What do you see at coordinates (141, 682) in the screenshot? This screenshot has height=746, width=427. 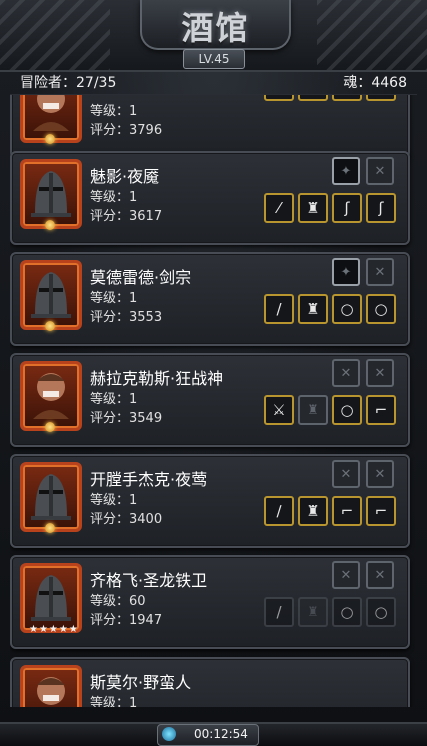 I see `hero-name: 斯莫尔·野蛮人` at bounding box center [141, 682].